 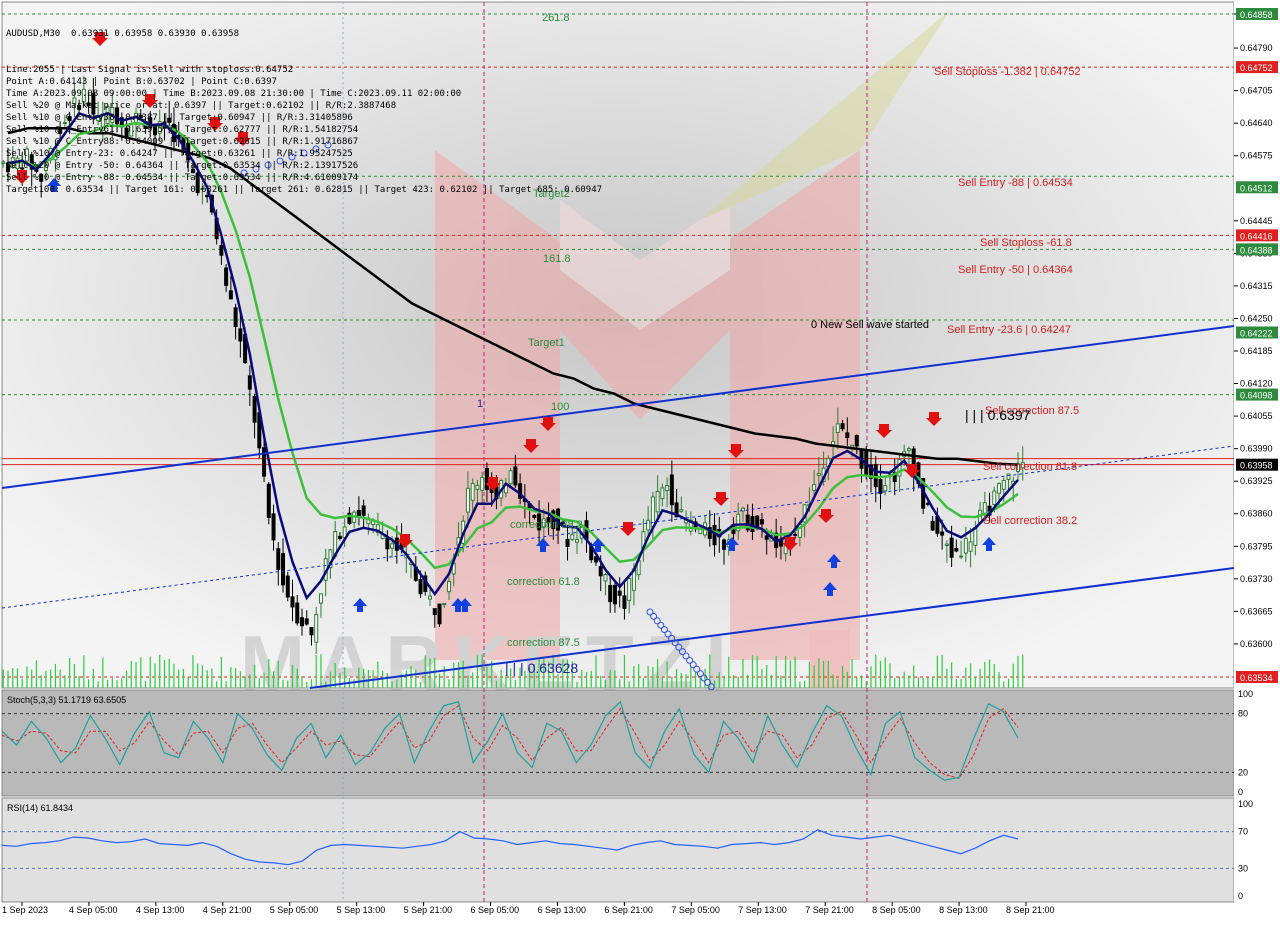 I want to click on price-tick-label-2: 0.64705, so click(x=1256, y=91).